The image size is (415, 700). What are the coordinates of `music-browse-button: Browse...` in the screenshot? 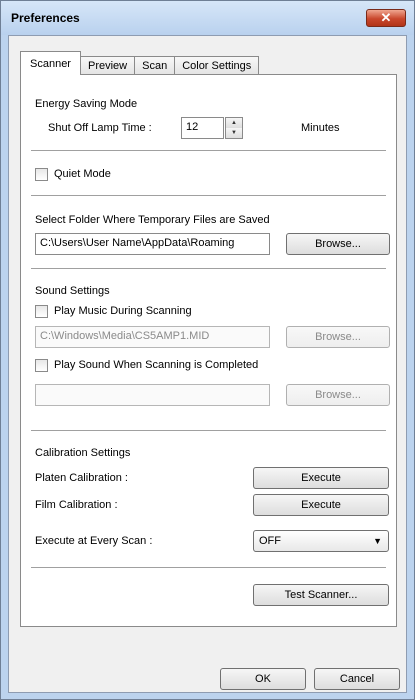 It's located at (338, 337).